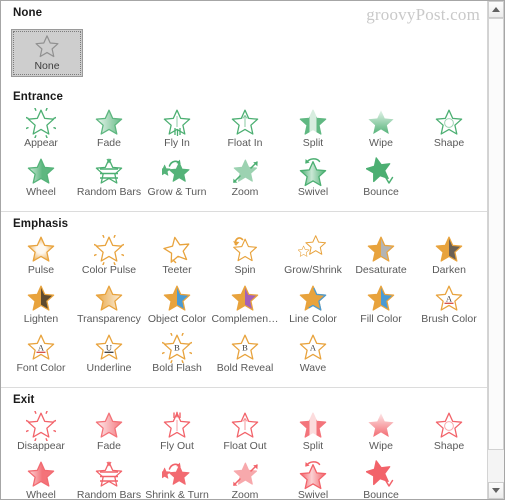 Image resolution: width=505 pixels, height=500 pixels. I want to click on animation-item-label: Darken, so click(449, 270).